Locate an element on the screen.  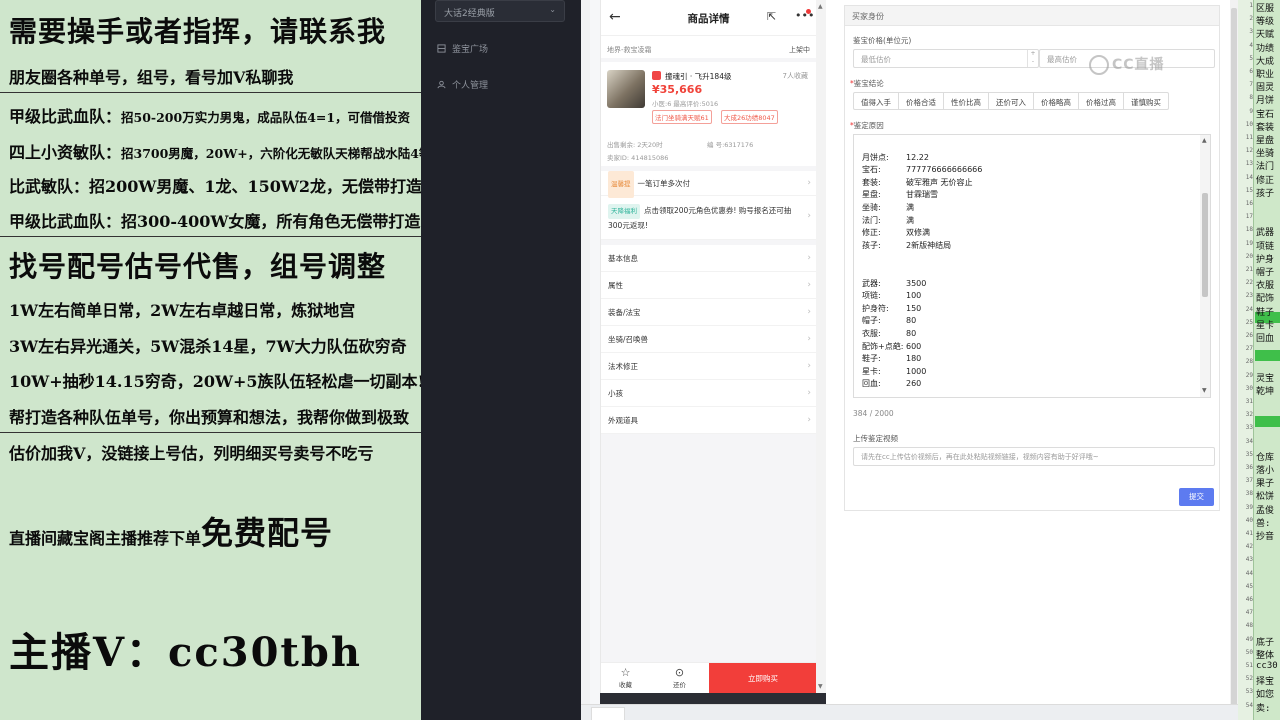
coupon-row: 天降福利 点击领取200元角色优惠券! 购号报名还可抽300元返现! › is located at coordinates (708, 218).